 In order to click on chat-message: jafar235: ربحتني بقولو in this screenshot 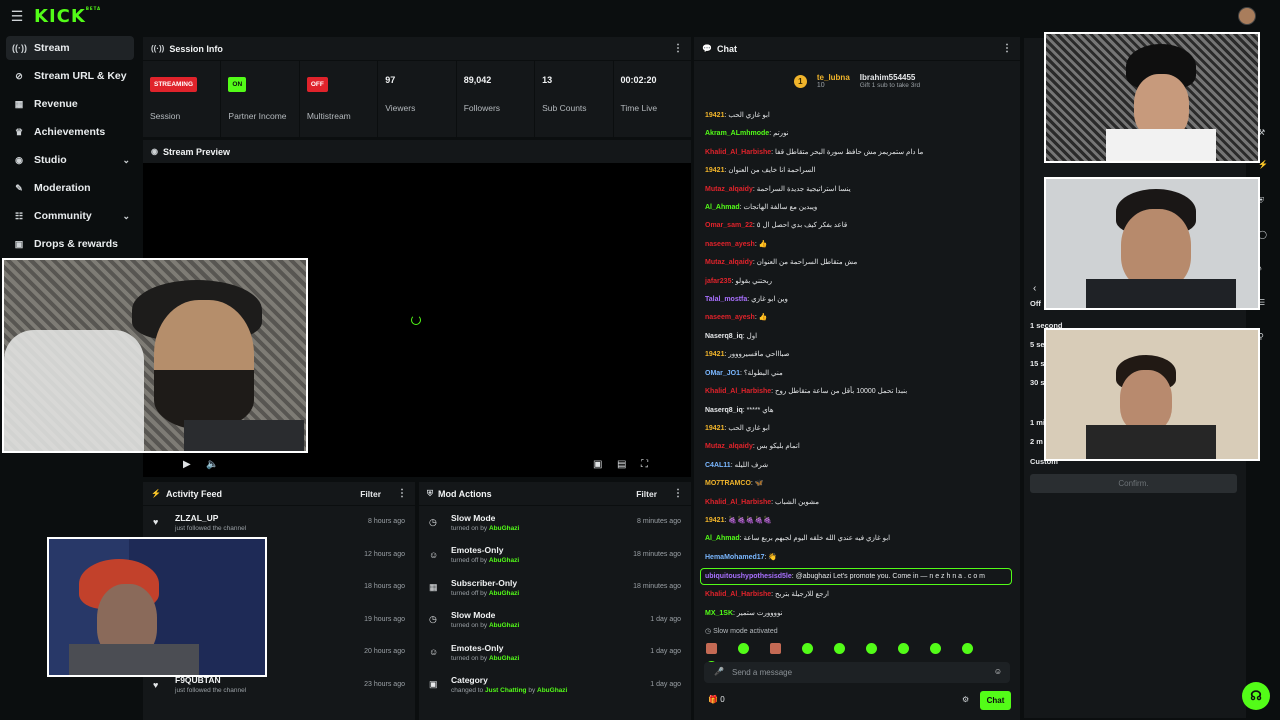, I will do `click(857, 282)`.